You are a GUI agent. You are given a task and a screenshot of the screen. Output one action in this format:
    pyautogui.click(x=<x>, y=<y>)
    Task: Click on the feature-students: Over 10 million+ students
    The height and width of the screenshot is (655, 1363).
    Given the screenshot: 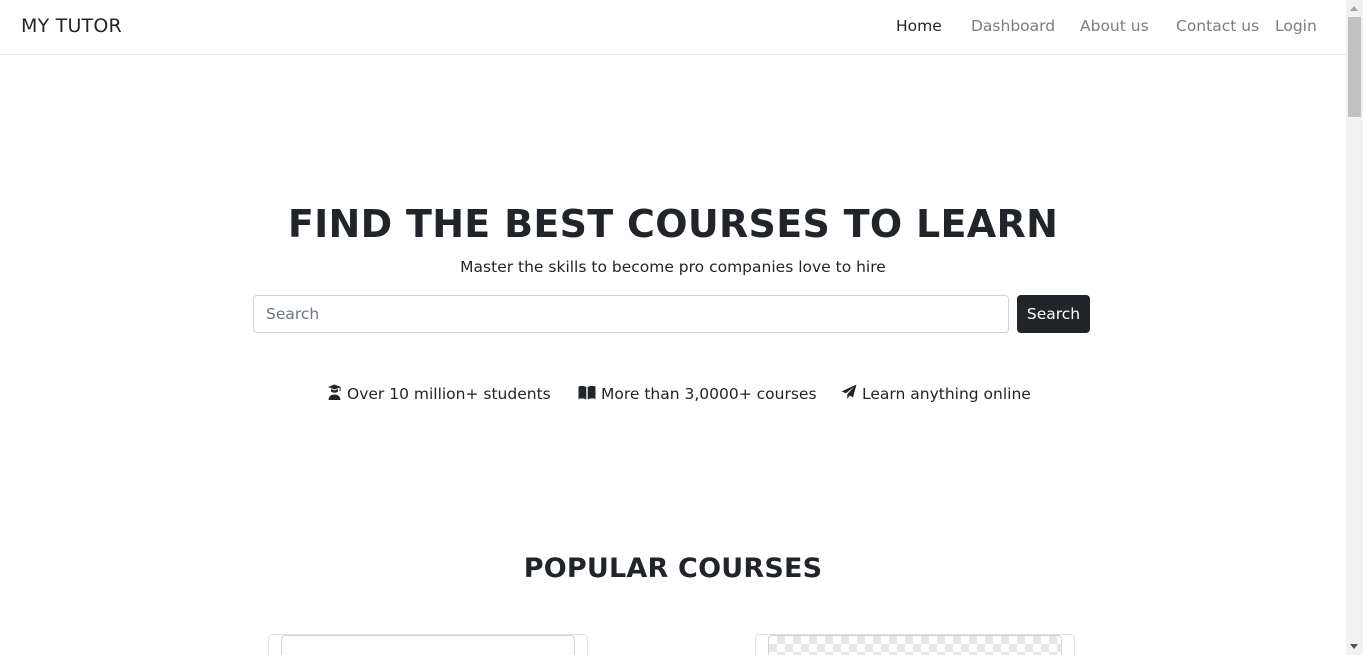 What is the action you would take?
    pyautogui.click(x=439, y=394)
    